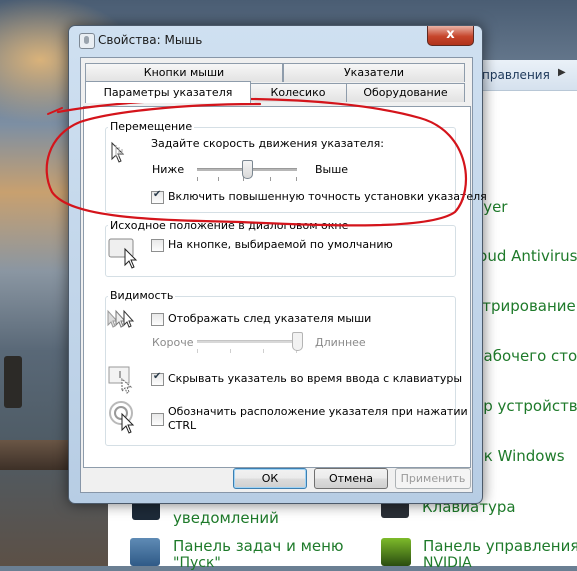 This screenshot has width=577, height=571. I want to click on cp-item-windows: ик Windows, so click(519, 456).